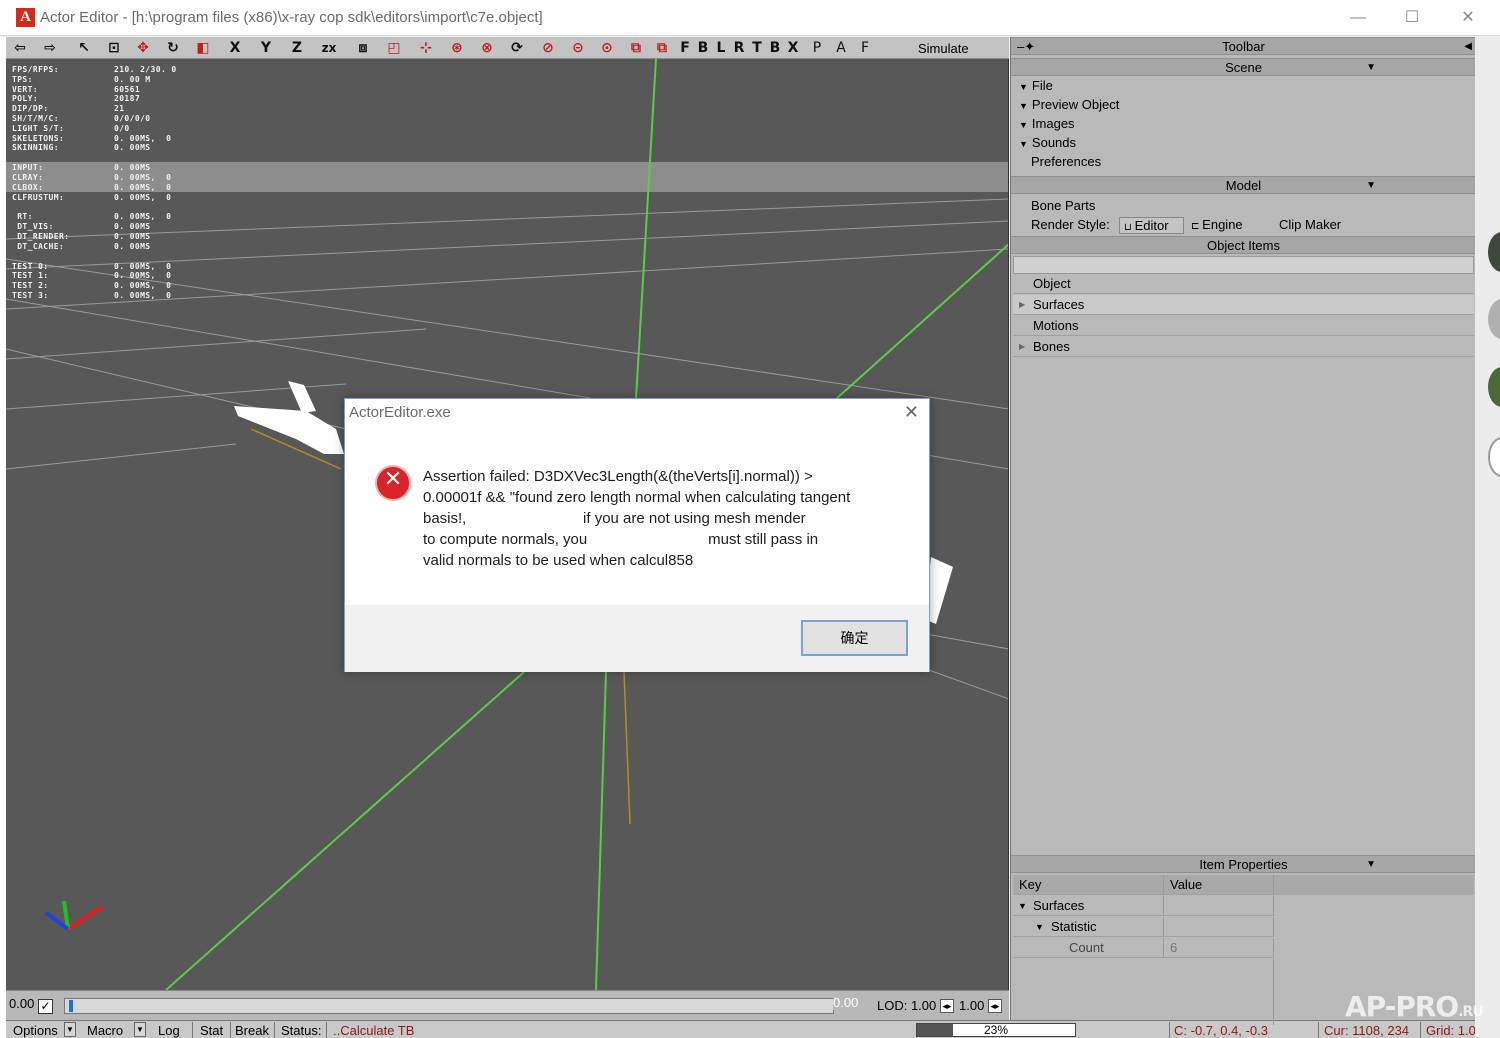  What do you see at coordinates (1367, 1030) in the screenshot?
I see `cursor-2d-coords: Cur: 1108, 234` at bounding box center [1367, 1030].